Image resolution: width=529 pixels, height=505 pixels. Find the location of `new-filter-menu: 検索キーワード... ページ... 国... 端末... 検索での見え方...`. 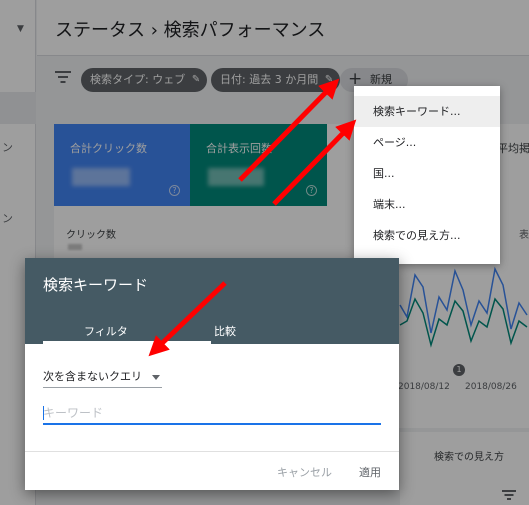

new-filter-menu: 検索キーワード... ページ... 国... 端末... 検索での見え方... is located at coordinates (427, 175).